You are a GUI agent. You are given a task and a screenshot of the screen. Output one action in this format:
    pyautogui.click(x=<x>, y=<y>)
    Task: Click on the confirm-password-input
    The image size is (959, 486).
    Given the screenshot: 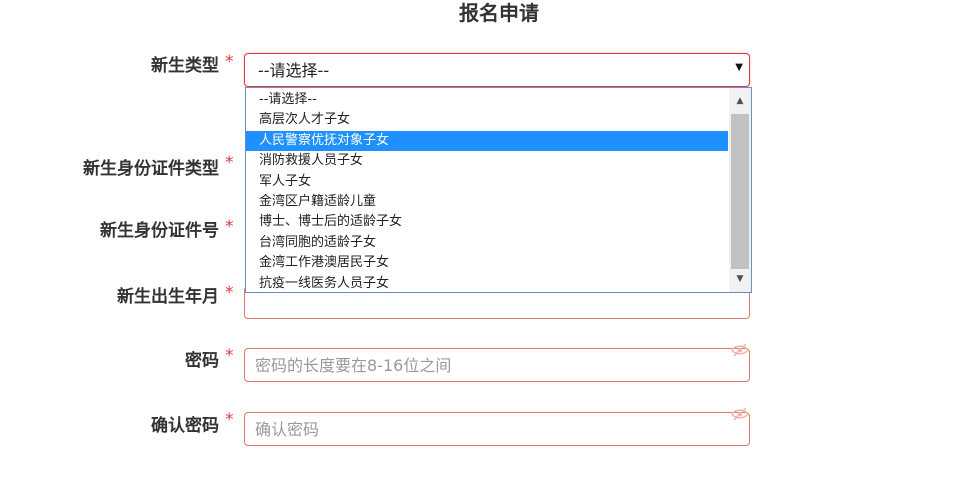 What is the action you would take?
    pyautogui.click(x=485, y=429)
    